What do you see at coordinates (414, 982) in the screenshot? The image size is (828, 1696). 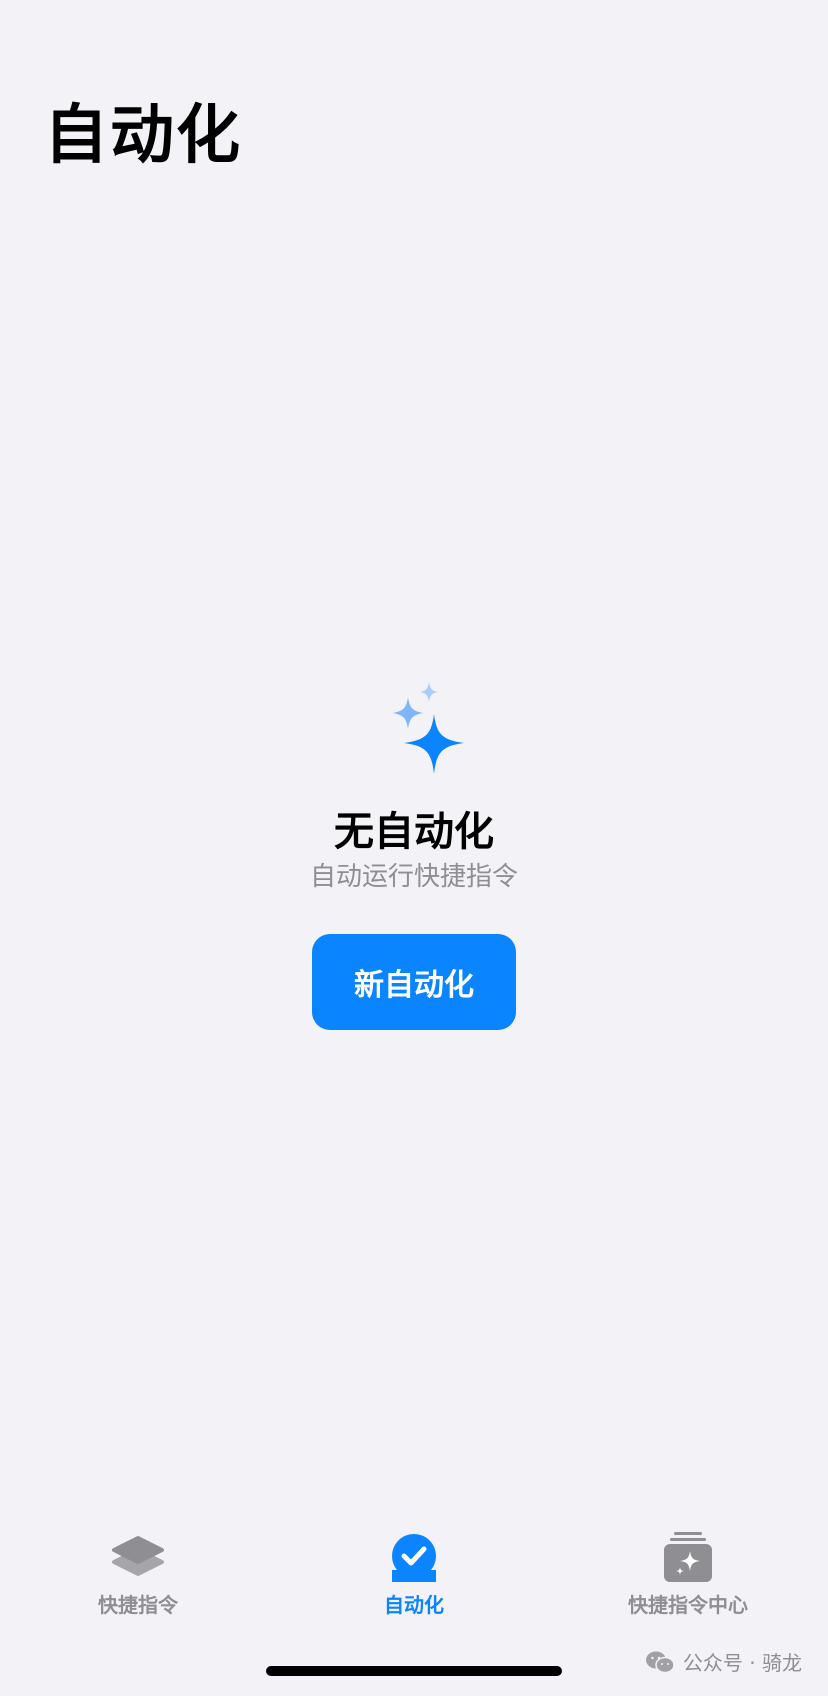 I see `new-automation-button: 新自动化` at bounding box center [414, 982].